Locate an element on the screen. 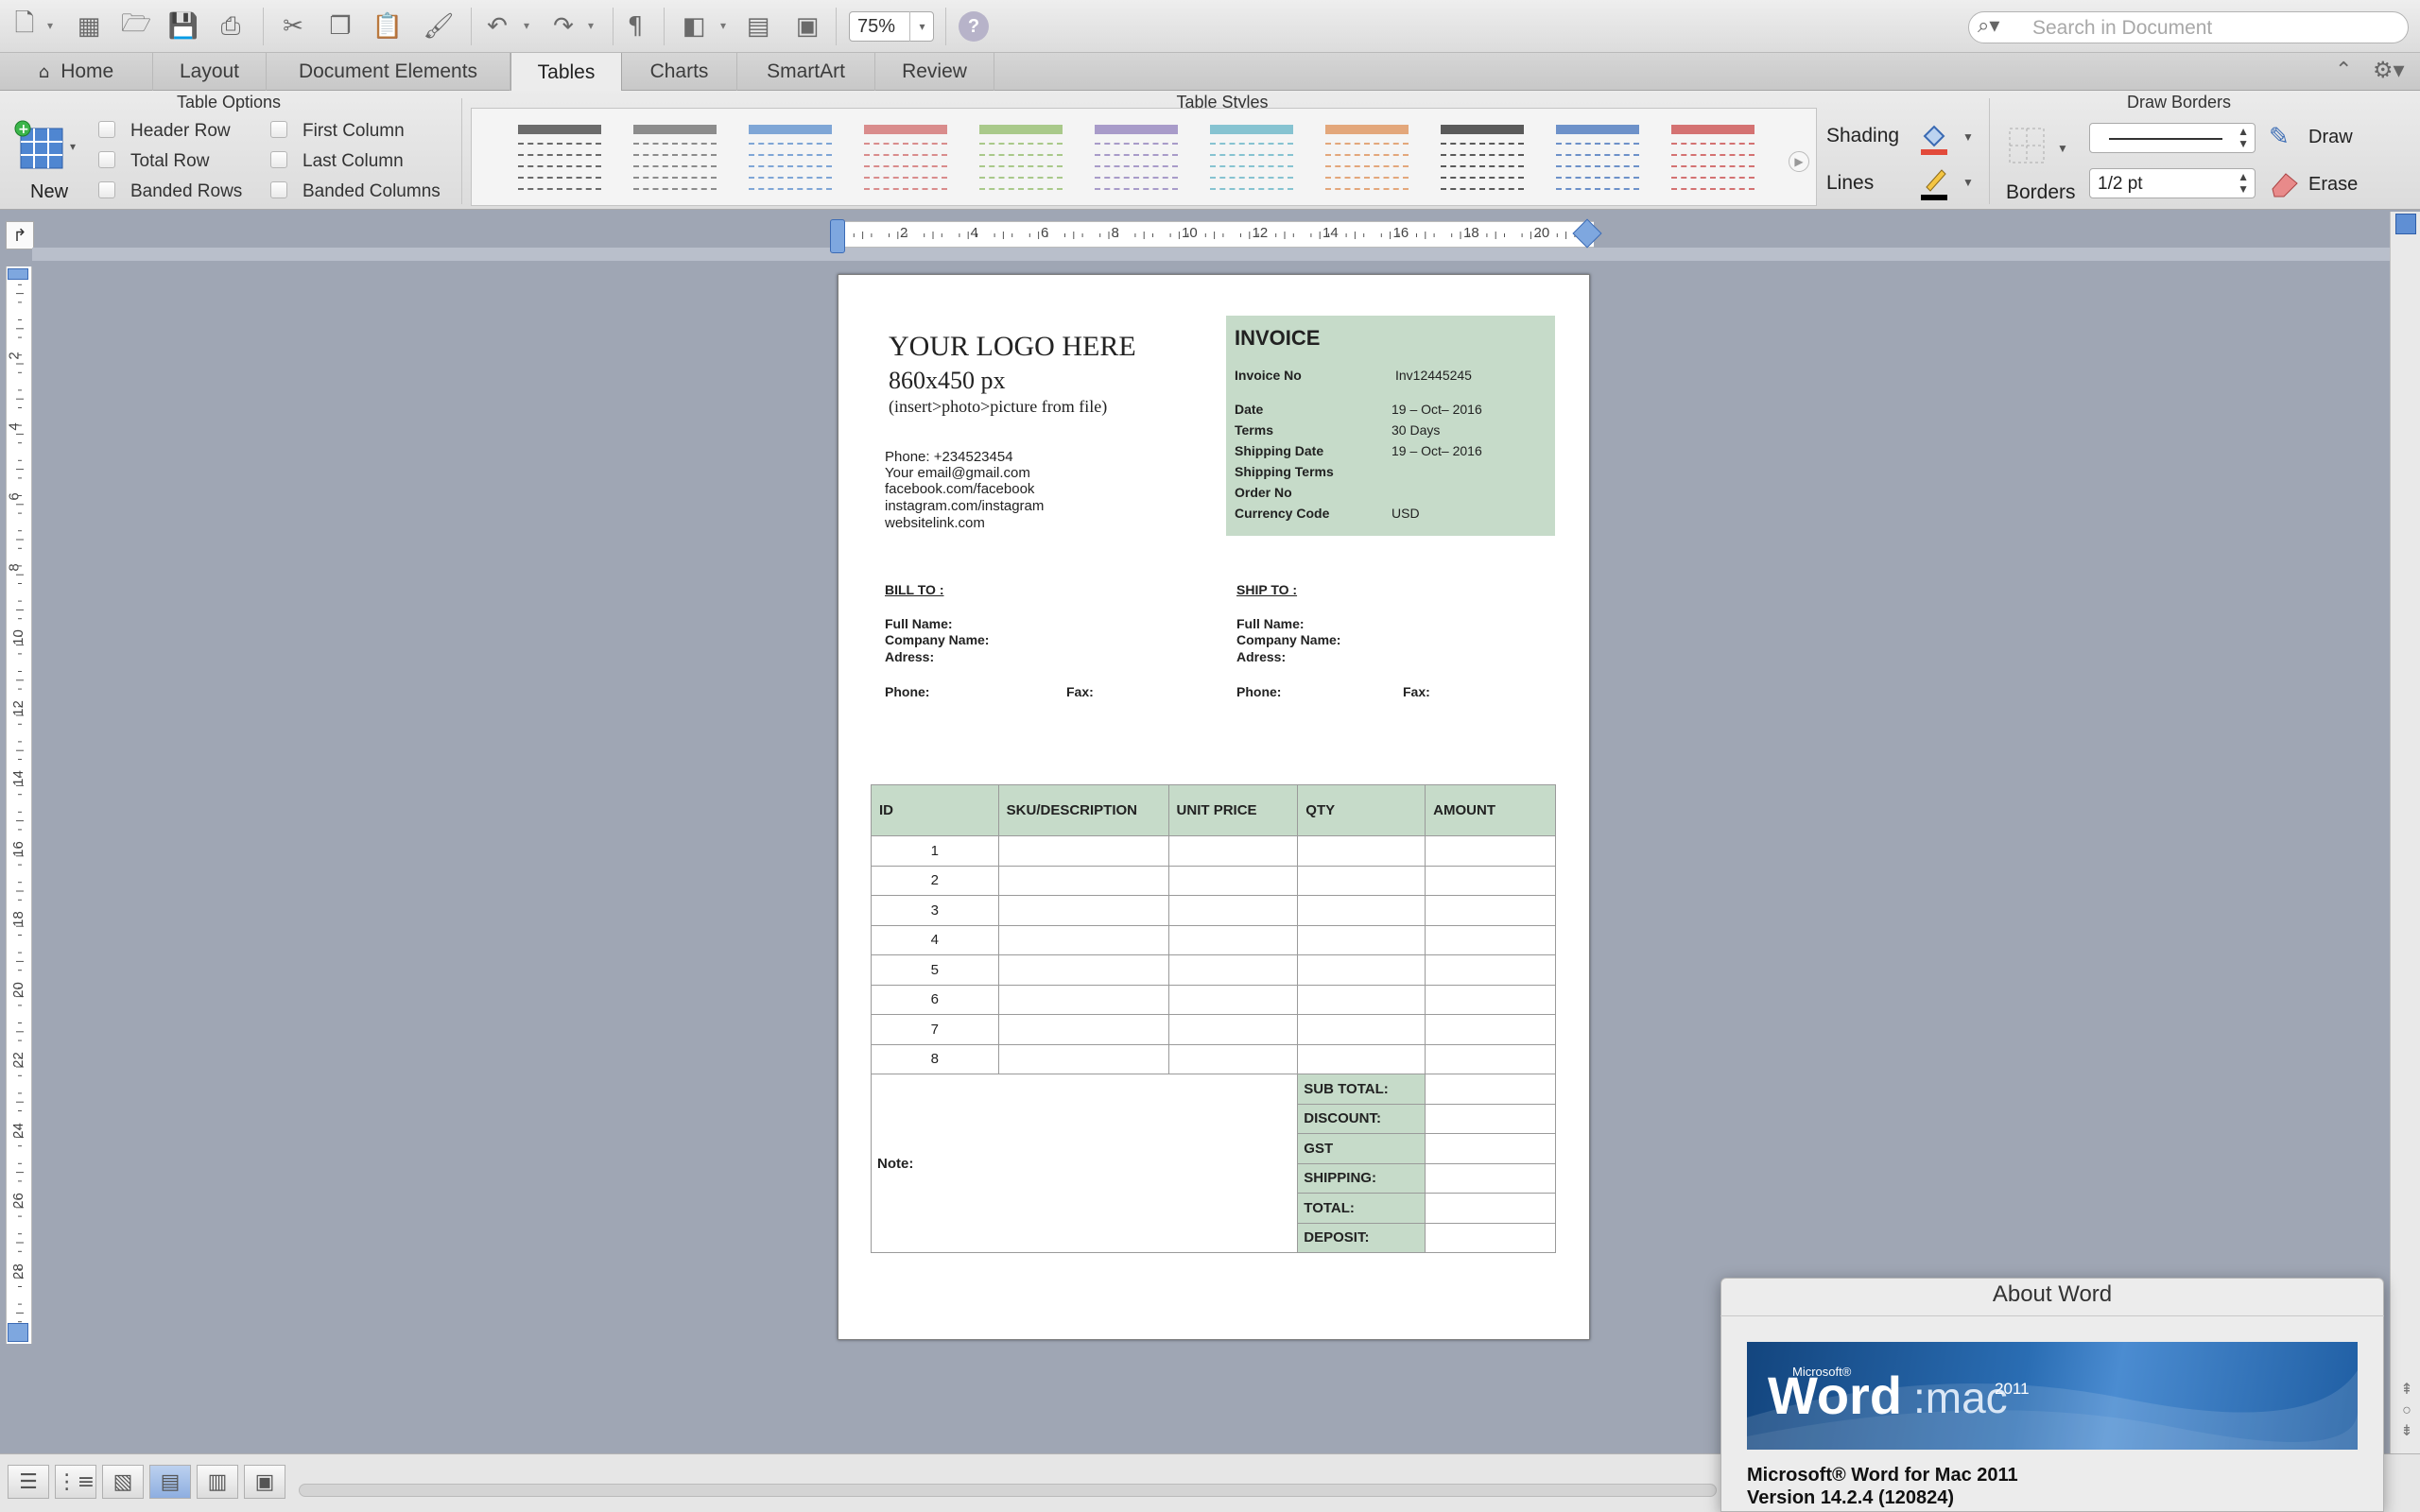 Image resolution: width=2420 pixels, height=1512 pixels. tab-smartart: SmartArt is located at coordinates (806, 72).